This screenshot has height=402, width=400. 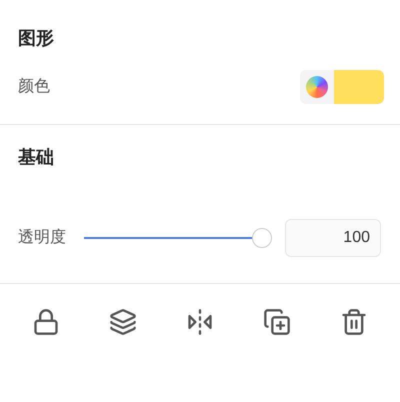 I want to click on layers-icon, so click(x=123, y=322).